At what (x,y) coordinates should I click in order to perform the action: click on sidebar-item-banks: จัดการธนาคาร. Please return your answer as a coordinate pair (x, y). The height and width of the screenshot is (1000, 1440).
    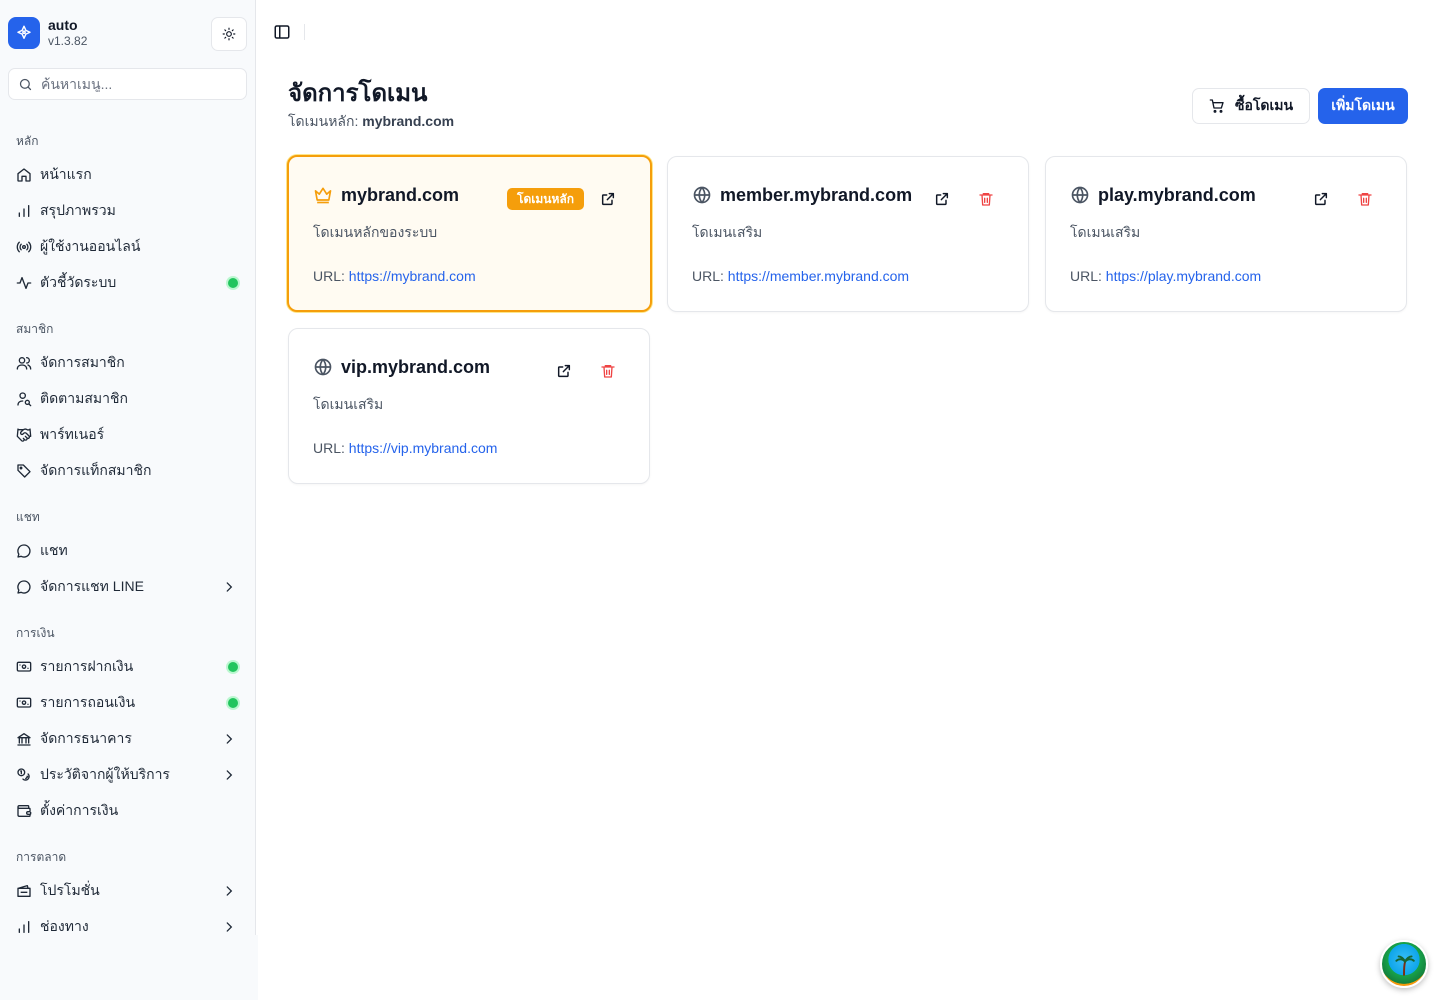
    Looking at the image, I should click on (127, 739).